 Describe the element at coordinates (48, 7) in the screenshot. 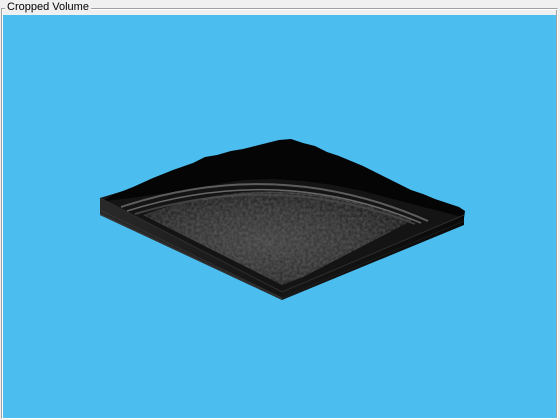

I see `panel-title: Cropped Volume` at that location.